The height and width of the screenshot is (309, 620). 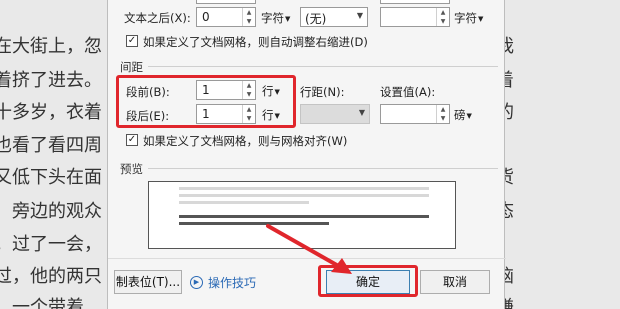 I want to click on snap-to-grid-label: 如果定义了文档网格，则与网格对齐(W), so click(x=245, y=141).